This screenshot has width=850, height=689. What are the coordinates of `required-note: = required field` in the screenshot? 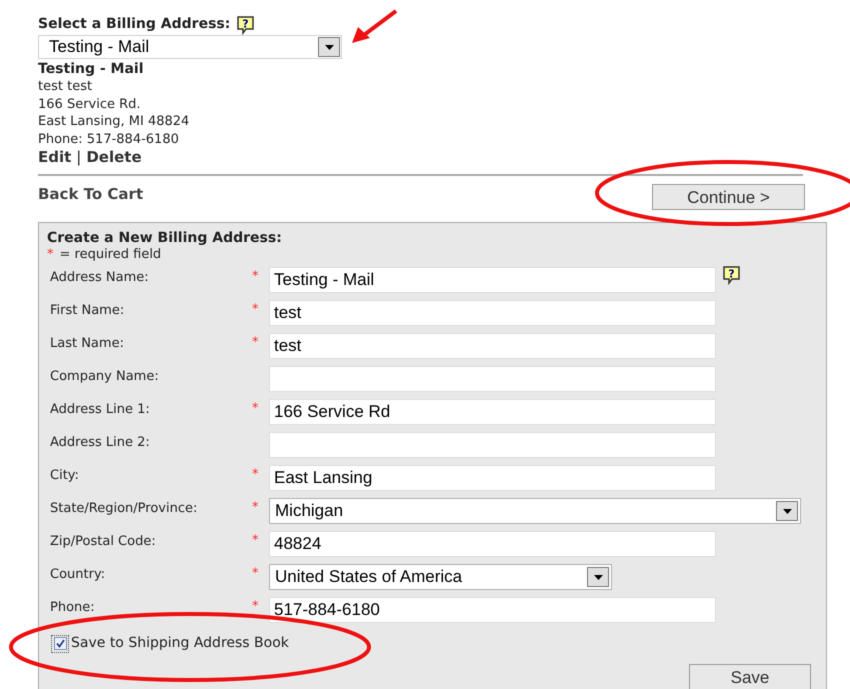 It's located at (111, 255).